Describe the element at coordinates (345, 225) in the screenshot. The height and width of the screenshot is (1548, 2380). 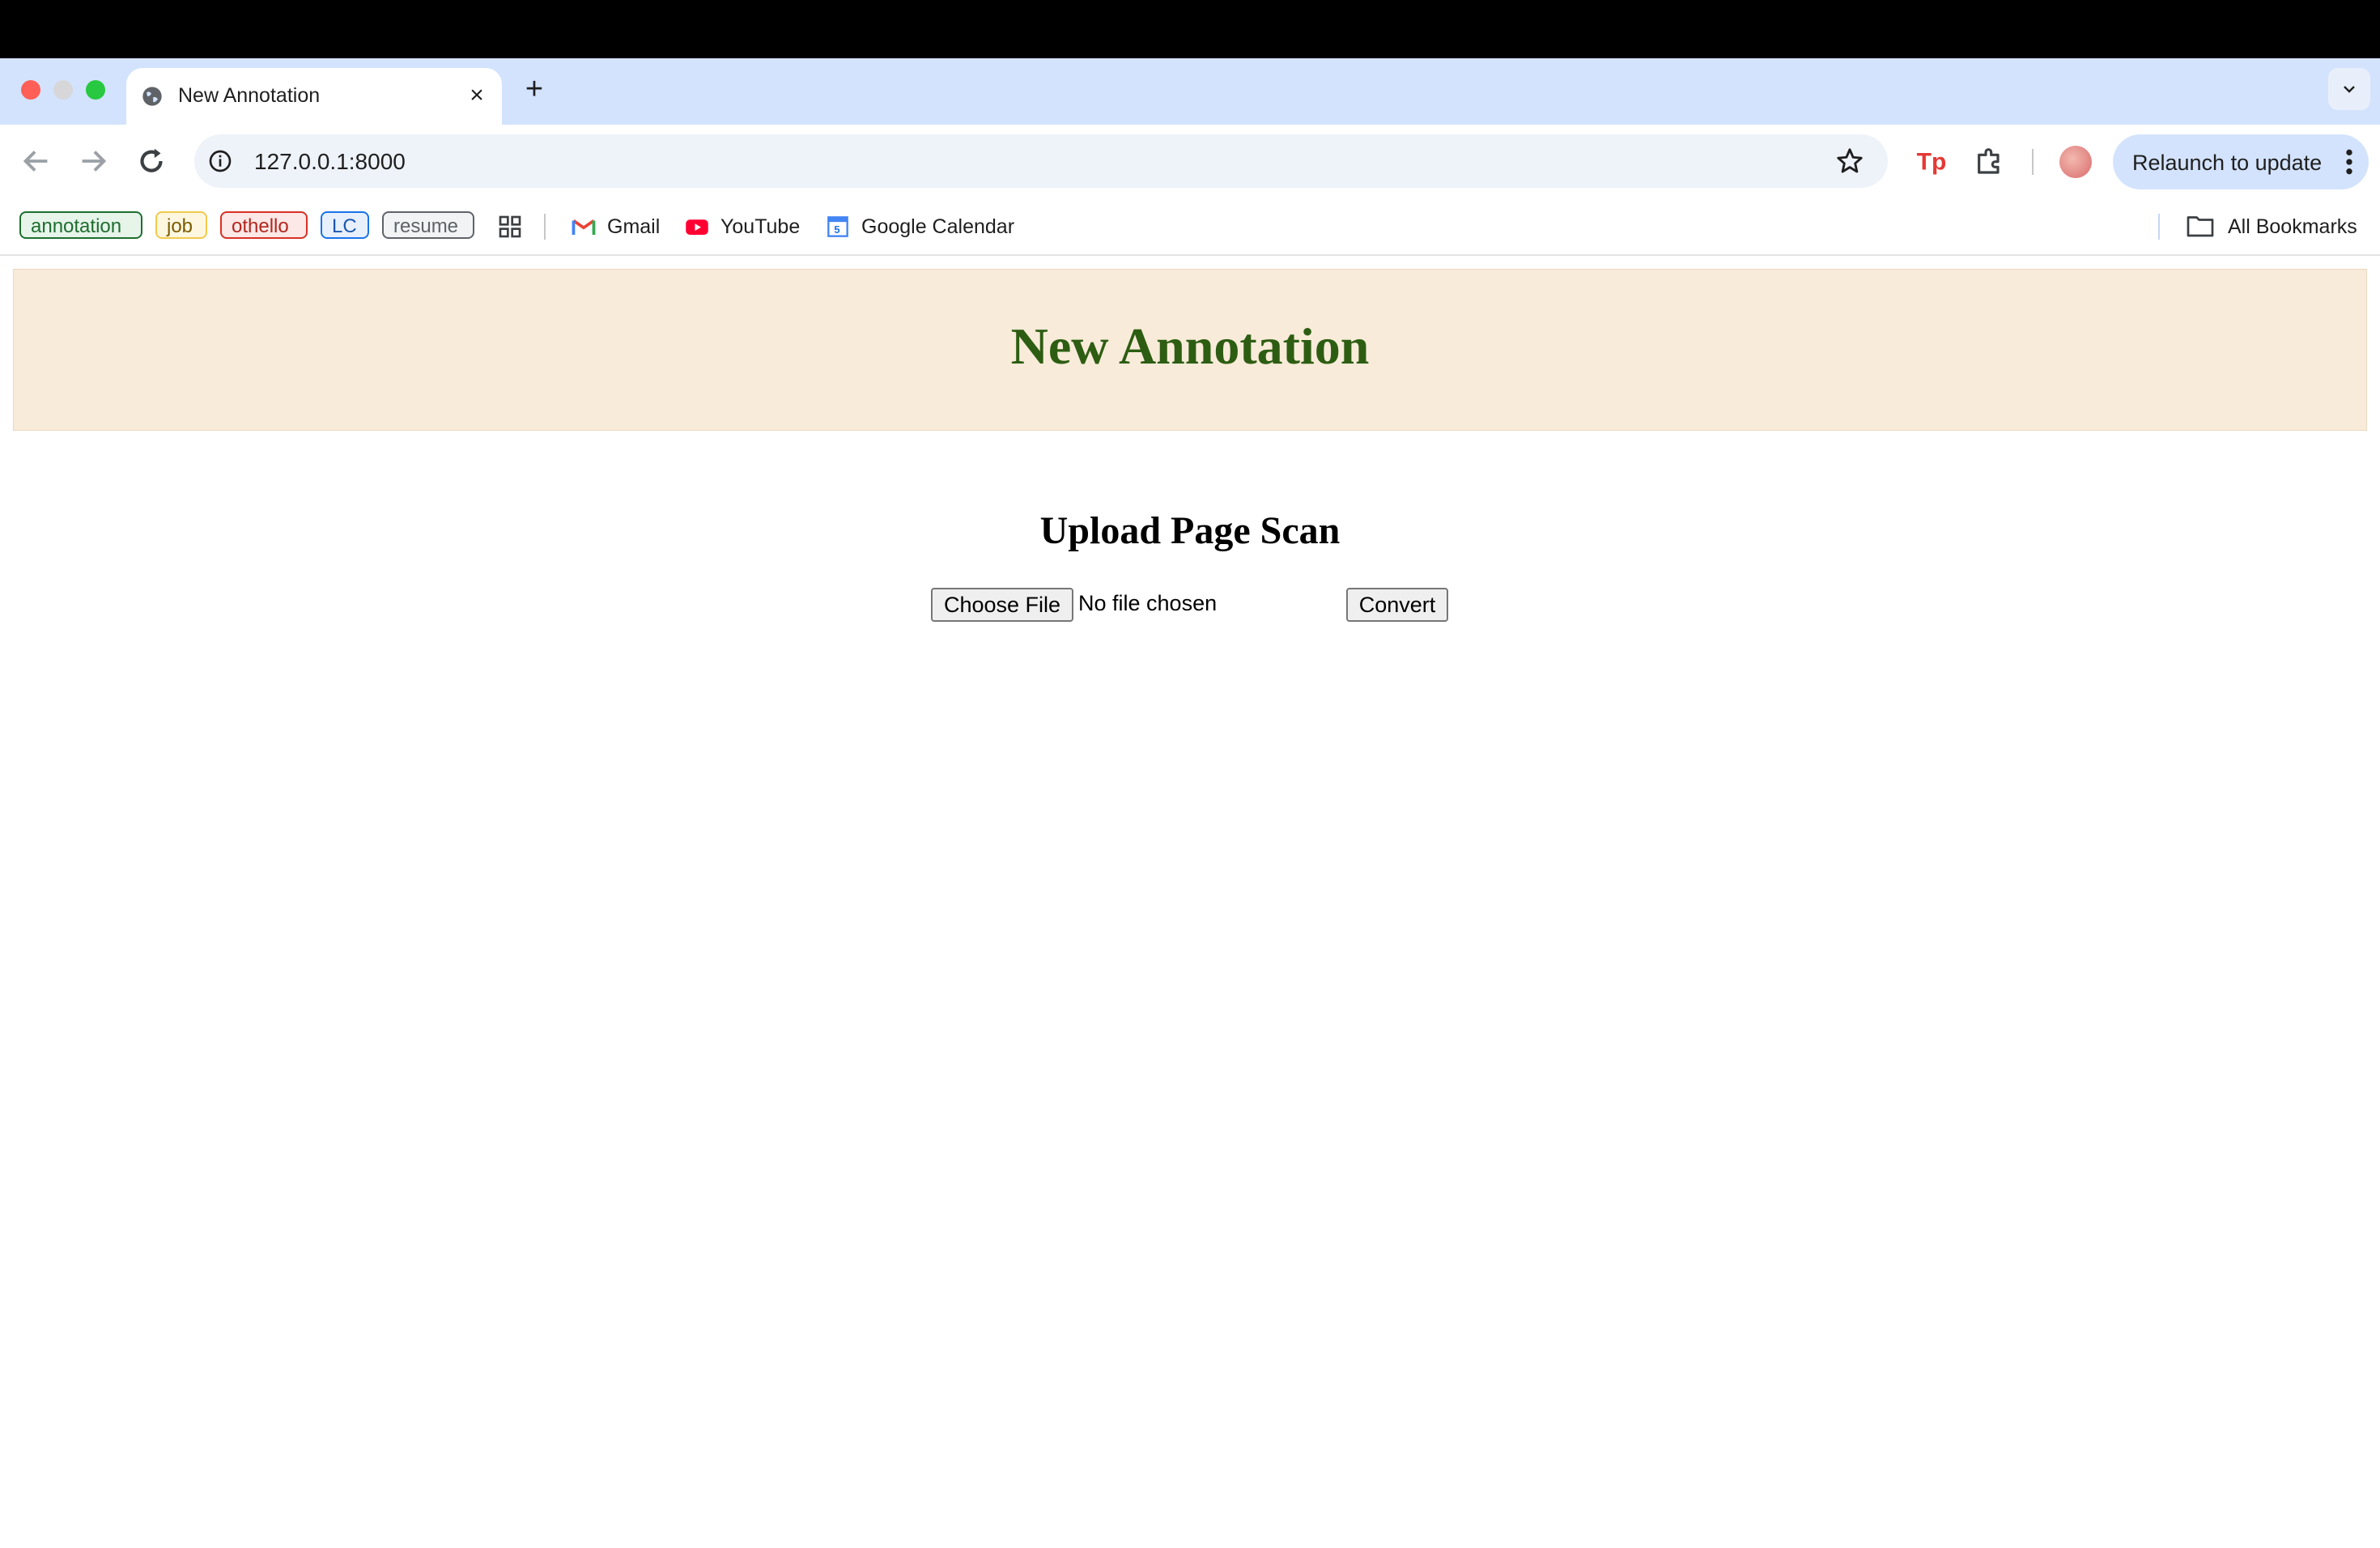
I see `bookmark-chip-lc: LC` at that location.